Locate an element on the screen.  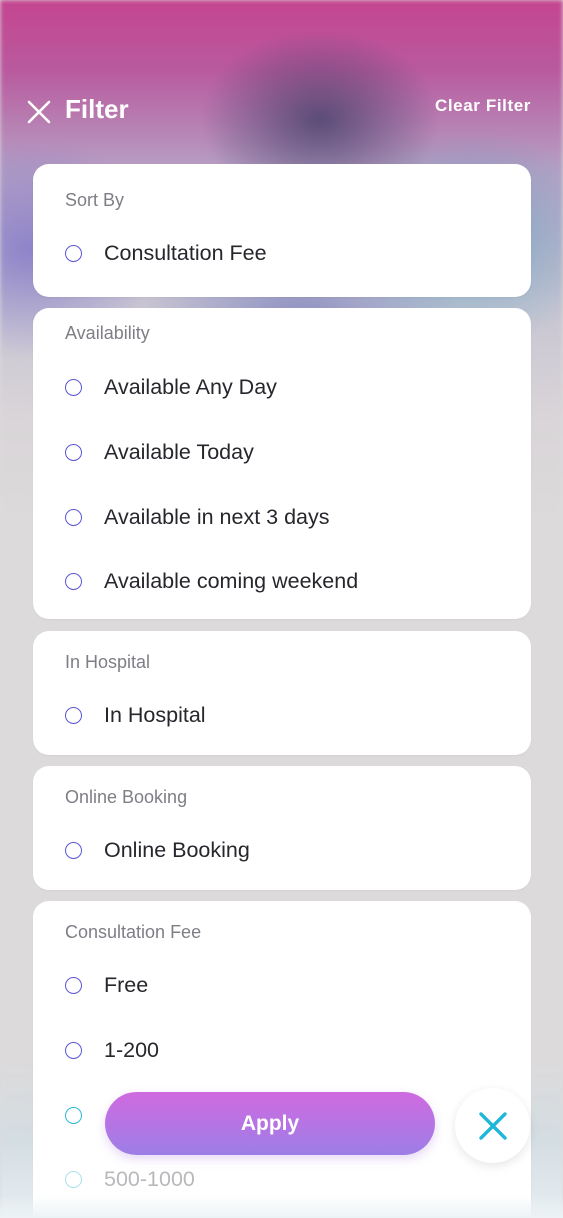
section-title-consultation-fee: Consultation Fee is located at coordinates (133, 932).